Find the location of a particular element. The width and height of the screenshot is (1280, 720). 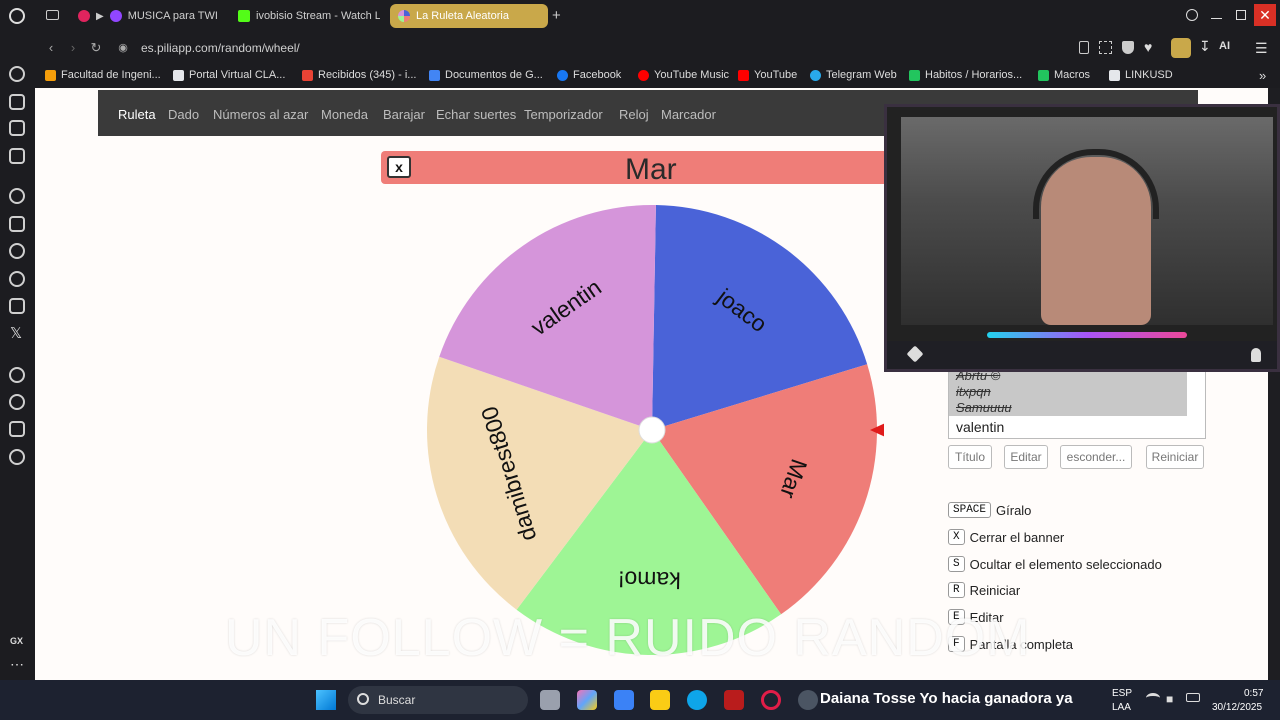

bookmark-telegram: Telegram Web is located at coordinates (853, 75).